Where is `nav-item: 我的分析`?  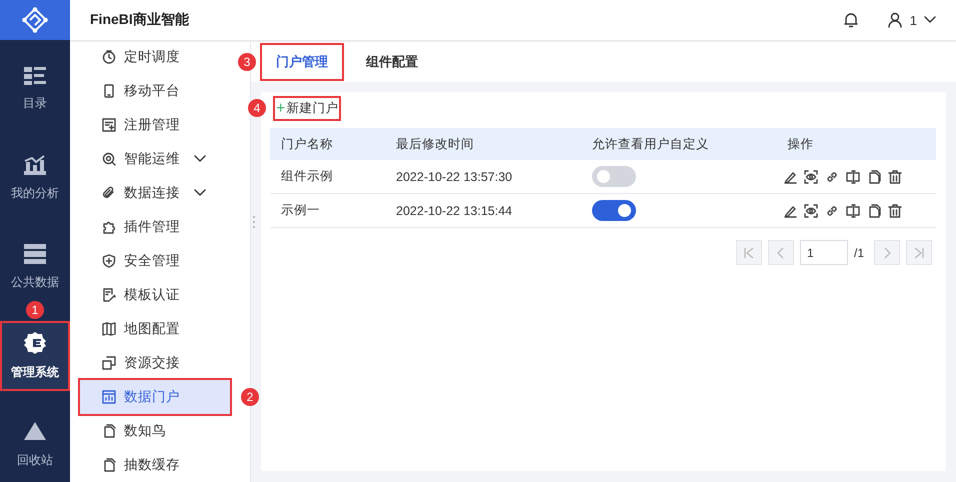 nav-item: 我的分析 is located at coordinates (35, 178).